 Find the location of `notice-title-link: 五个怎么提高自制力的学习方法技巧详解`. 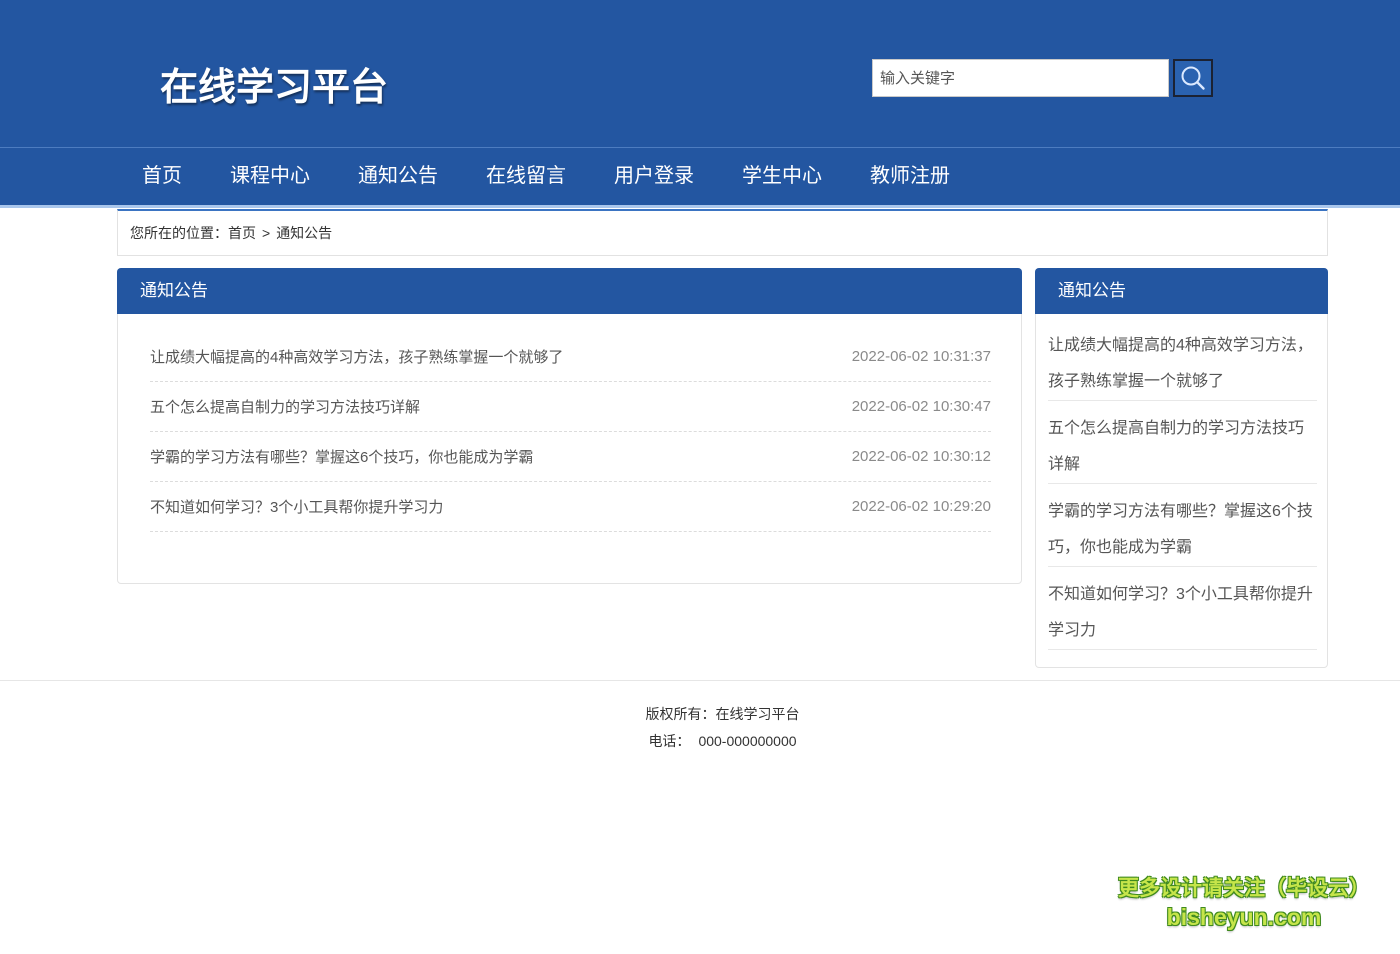

notice-title-link: 五个怎么提高自制力的学习方法技巧详解 is located at coordinates (491, 406).